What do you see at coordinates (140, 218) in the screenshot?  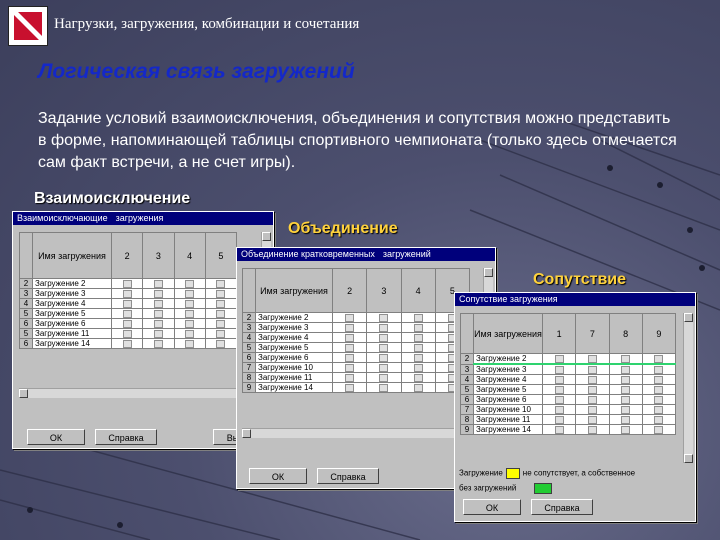 I see `exclusion-dialog-tab: загружения` at bounding box center [140, 218].